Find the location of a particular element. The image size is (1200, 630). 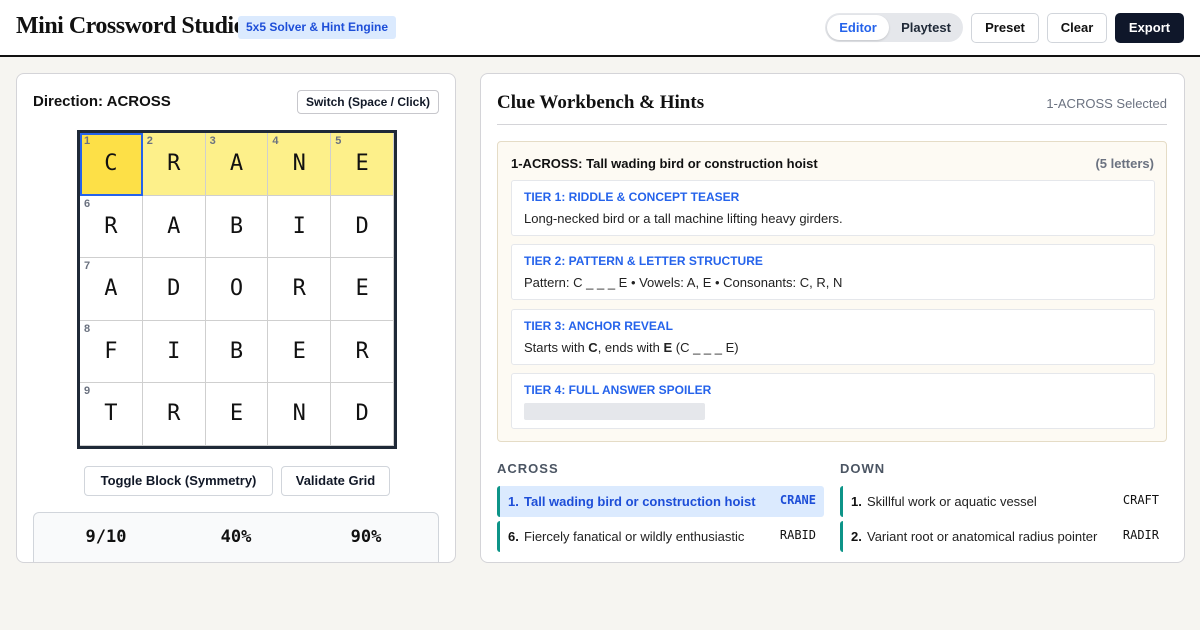

stat-value: 9/10 is located at coordinates (106, 537).